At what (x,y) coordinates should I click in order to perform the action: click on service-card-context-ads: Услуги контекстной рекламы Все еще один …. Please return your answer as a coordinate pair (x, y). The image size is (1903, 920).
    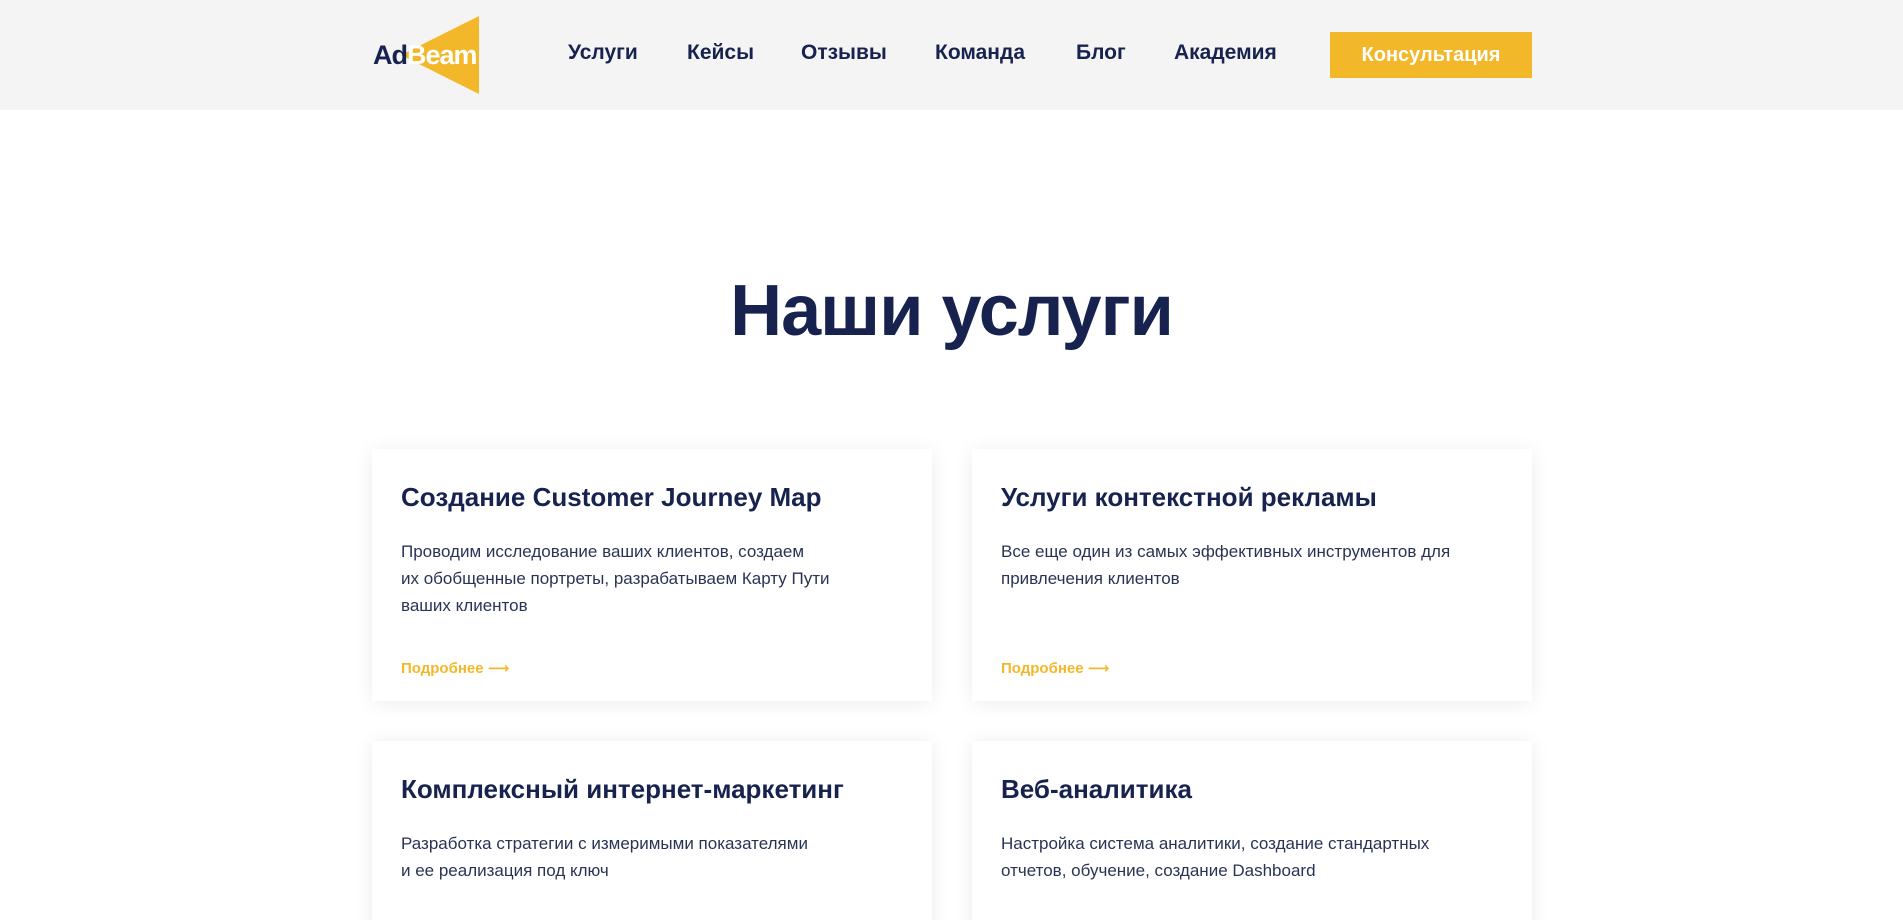
    Looking at the image, I should click on (1252, 575).